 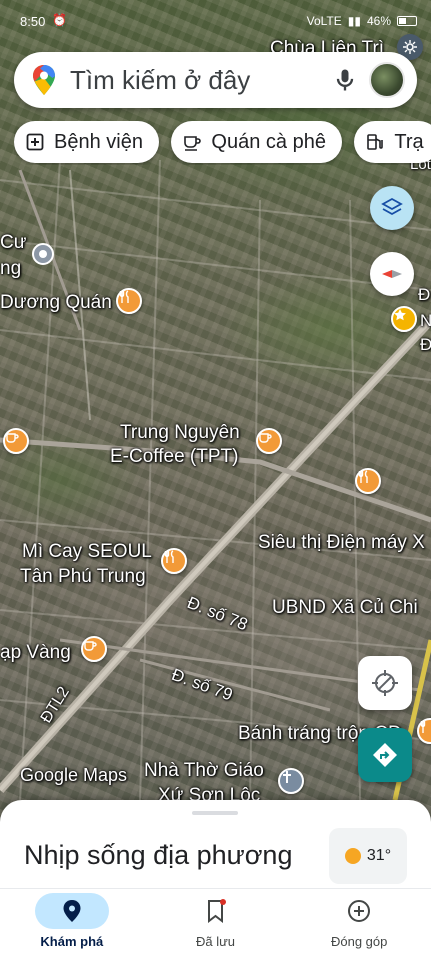 What do you see at coordinates (204, 771) in the screenshot?
I see `place-label: Nhà Thờ Giáo` at bounding box center [204, 771].